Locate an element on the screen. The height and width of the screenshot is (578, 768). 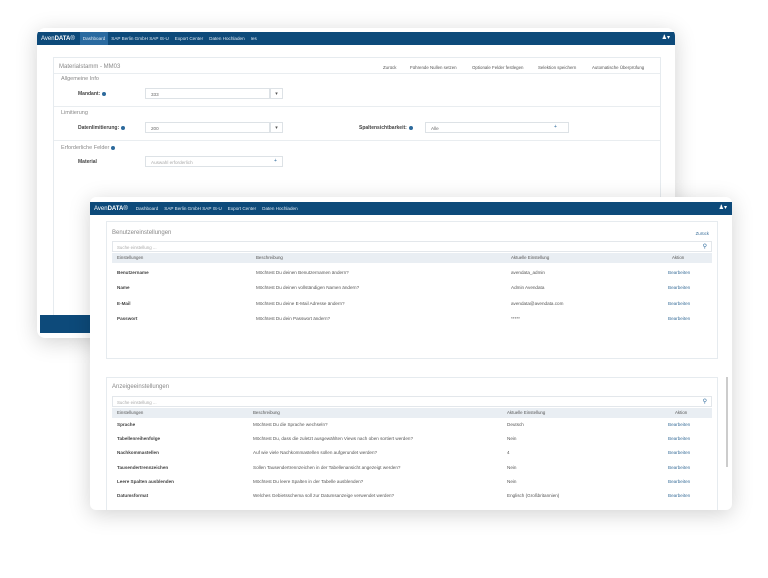
scrollbar is located at coordinates (727, 422).